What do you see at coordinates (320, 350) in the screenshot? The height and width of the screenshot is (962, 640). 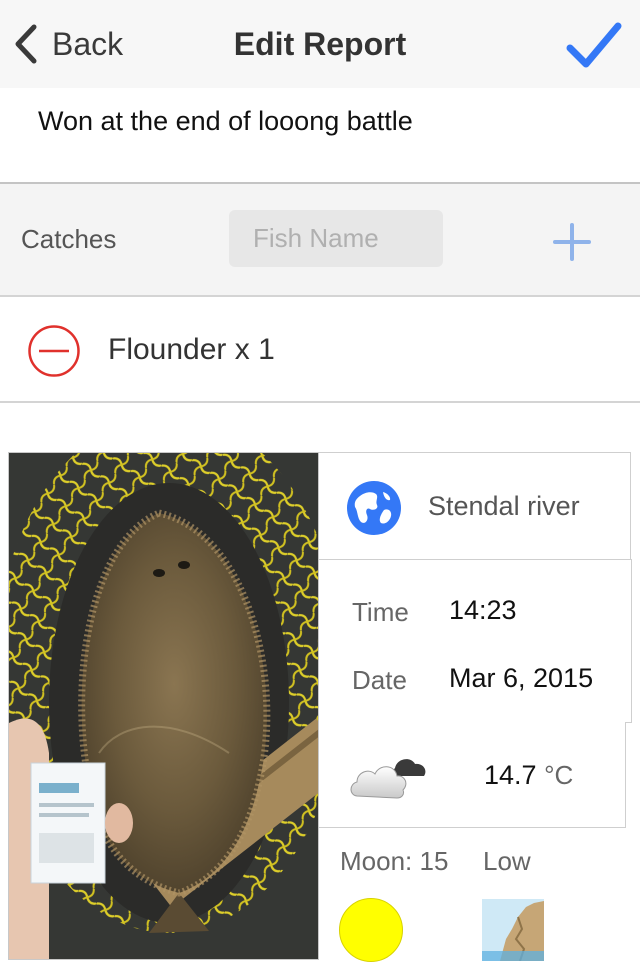 I see `catch-list-item: Flounder x 1` at bounding box center [320, 350].